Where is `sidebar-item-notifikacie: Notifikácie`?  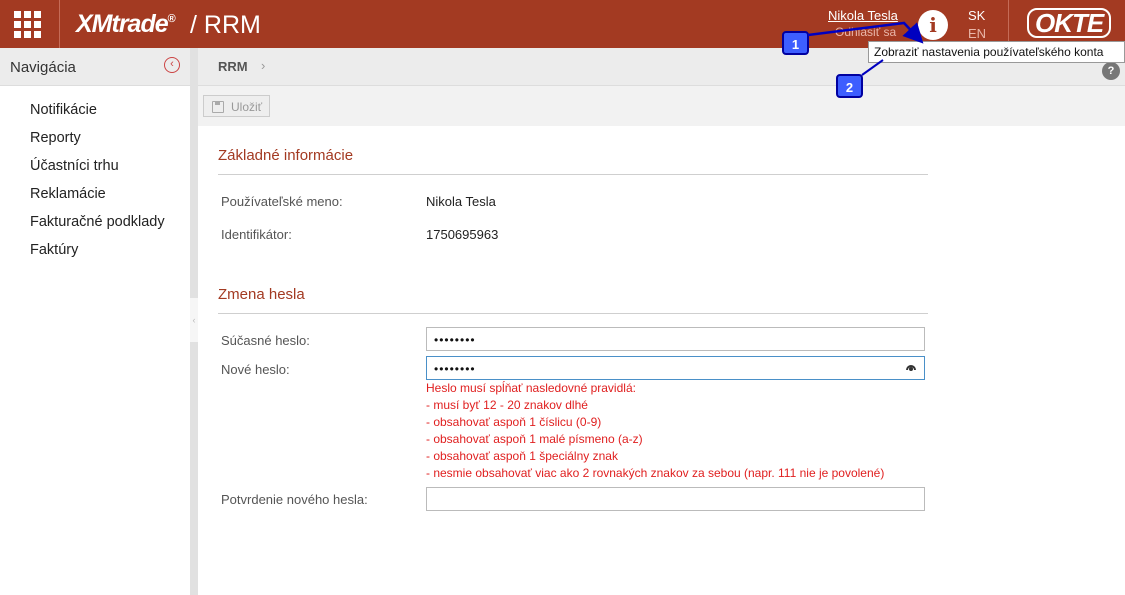
sidebar-item-notifikacie: Notifikácie is located at coordinates (97, 114).